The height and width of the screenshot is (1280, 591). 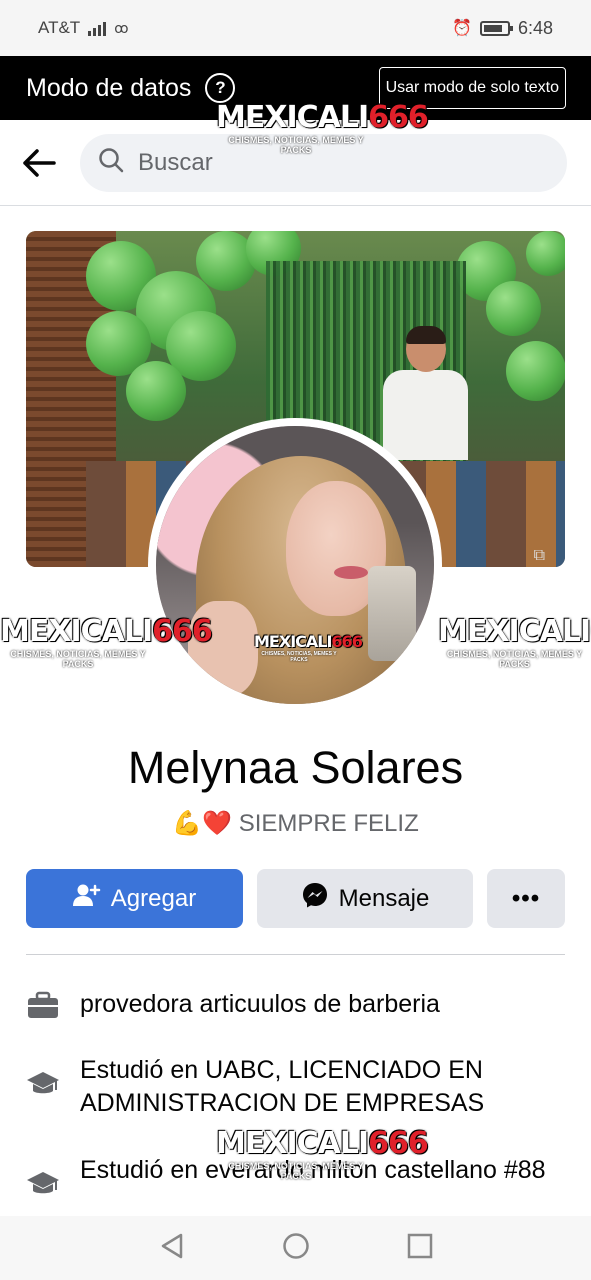 What do you see at coordinates (172, 1248) in the screenshot?
I see `nav-back-icon` at bounding box center [172, 1248].